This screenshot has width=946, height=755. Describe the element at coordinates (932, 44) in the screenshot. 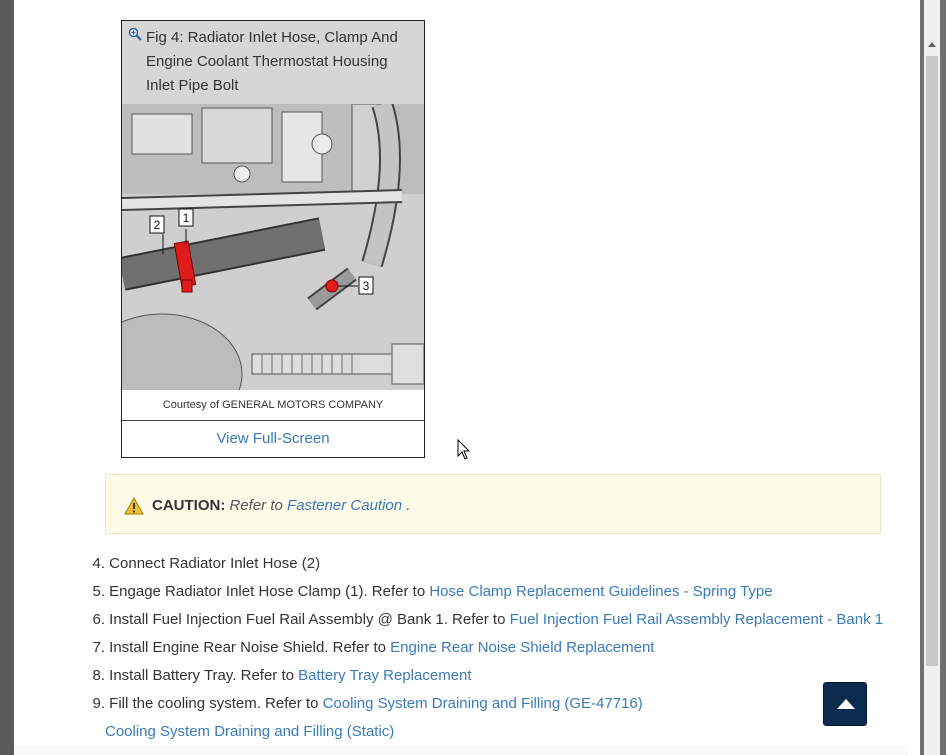

I see `scroll-up-arrow-icon` at that location.